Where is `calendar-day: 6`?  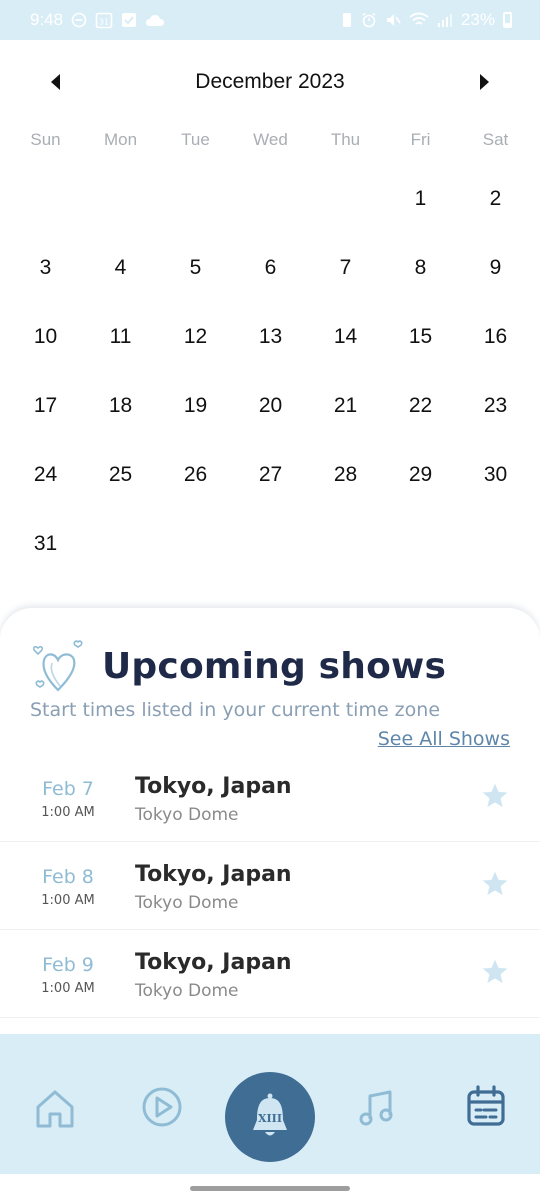
calendar-day: 6 is located at coordinates (270, 267).